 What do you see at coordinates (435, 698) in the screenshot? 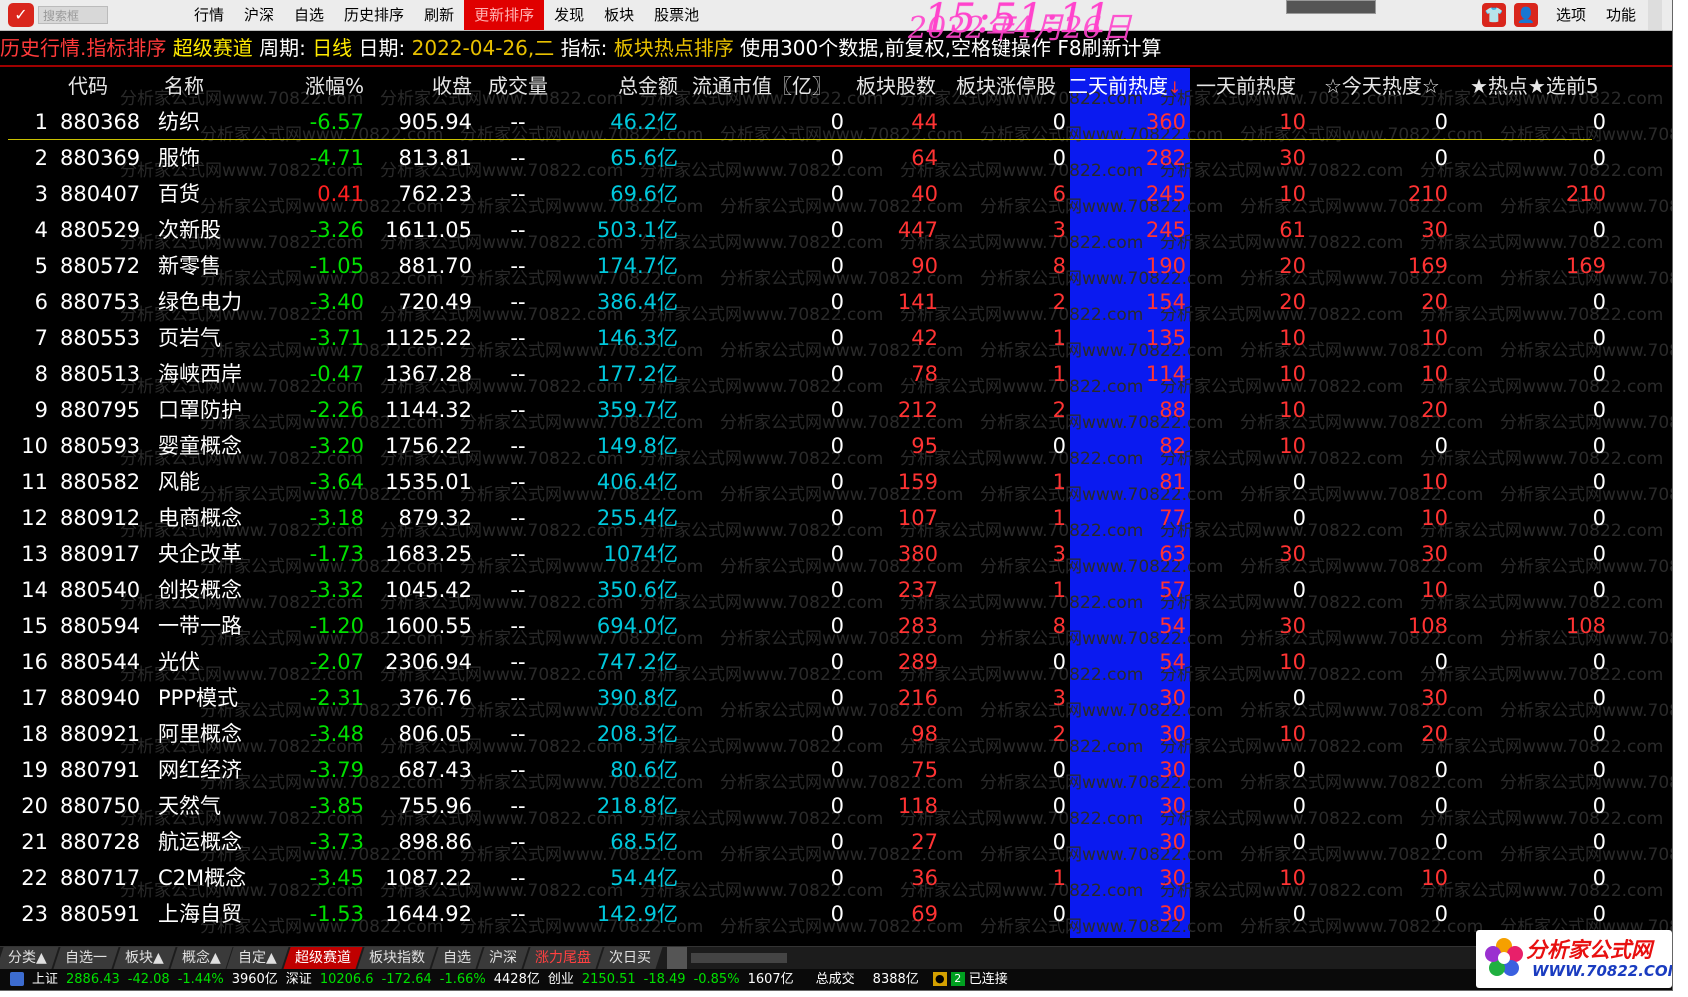
I see `close-price: 376.76` at bounding box center [435, 698].